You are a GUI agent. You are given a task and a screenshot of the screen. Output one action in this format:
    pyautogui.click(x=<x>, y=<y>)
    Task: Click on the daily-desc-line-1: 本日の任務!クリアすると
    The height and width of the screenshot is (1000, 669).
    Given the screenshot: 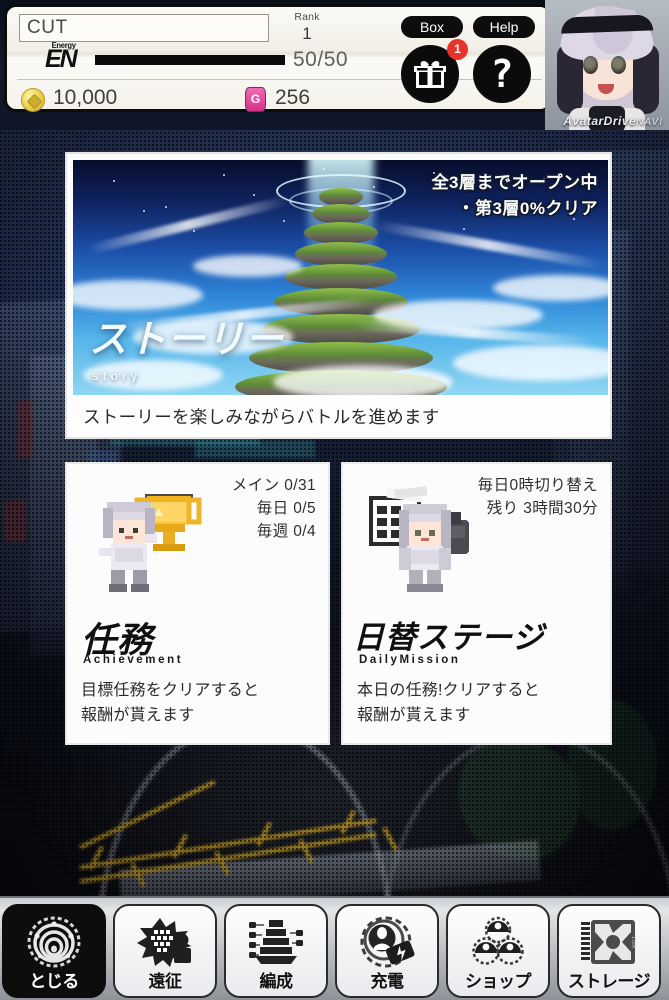 What is the action you would take?
    pyautogui.click(x=448, y=690)
    